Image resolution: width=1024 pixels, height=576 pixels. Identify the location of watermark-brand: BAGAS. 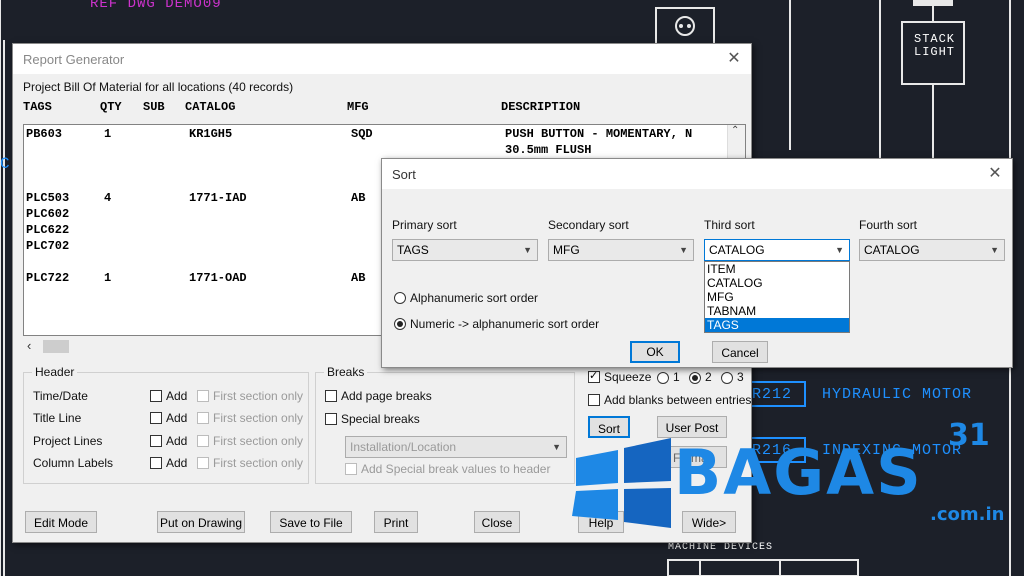
(798, 472).